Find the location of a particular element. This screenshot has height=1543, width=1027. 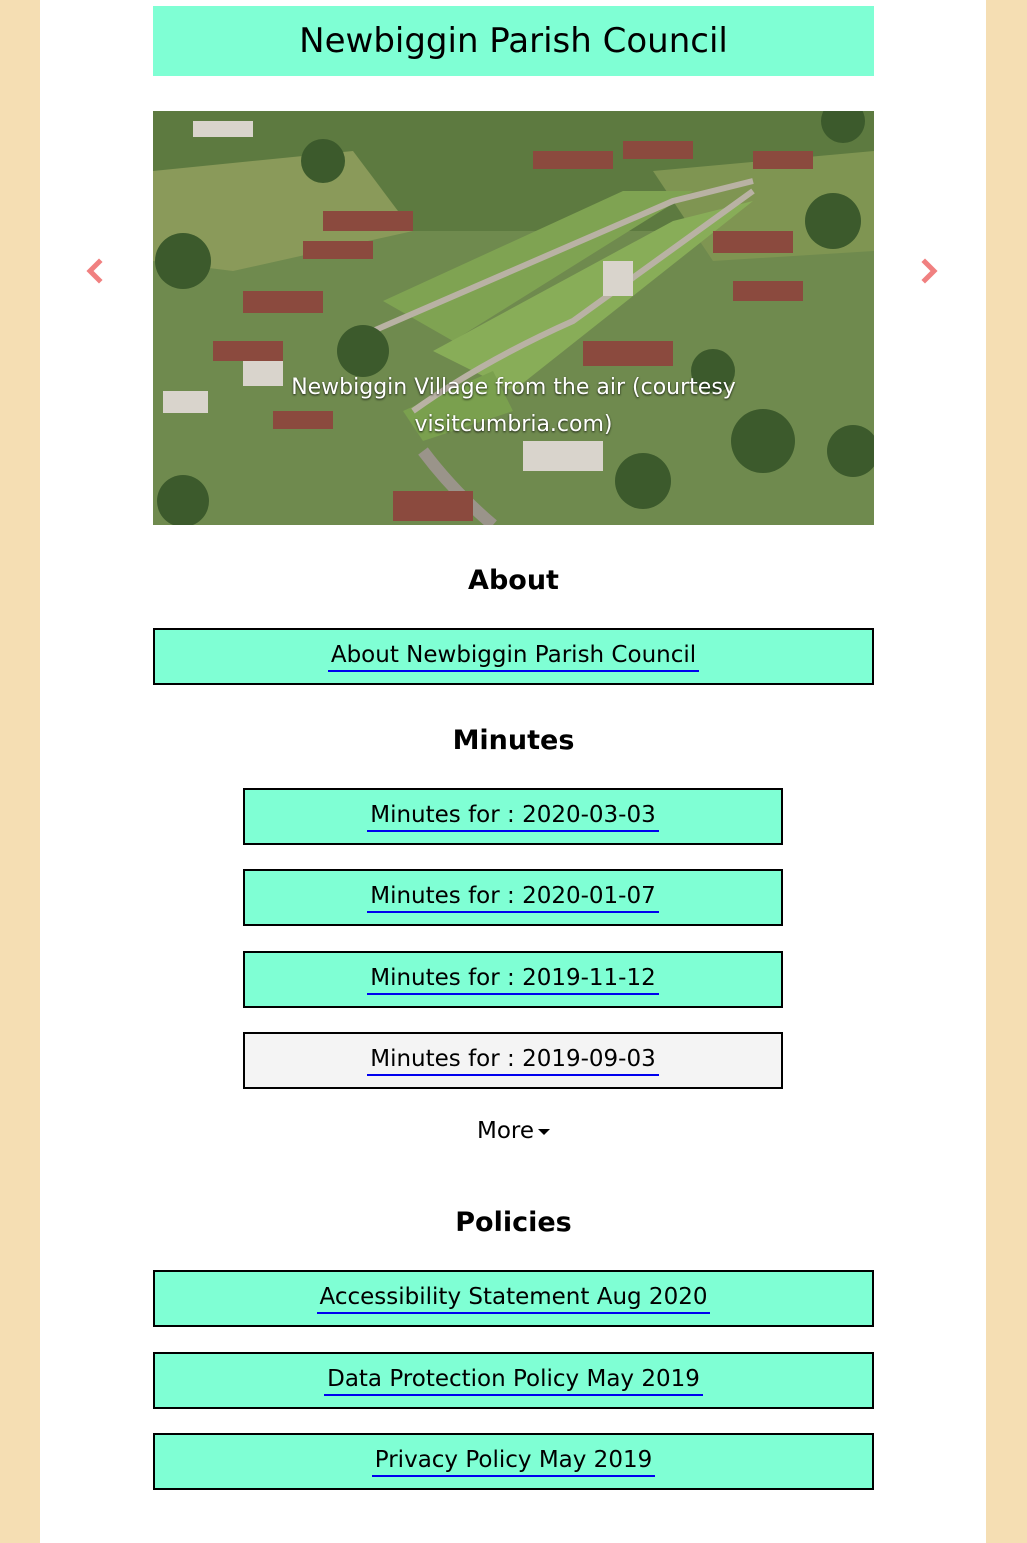

chevron-right-icon is located at coordinates (929, 271).